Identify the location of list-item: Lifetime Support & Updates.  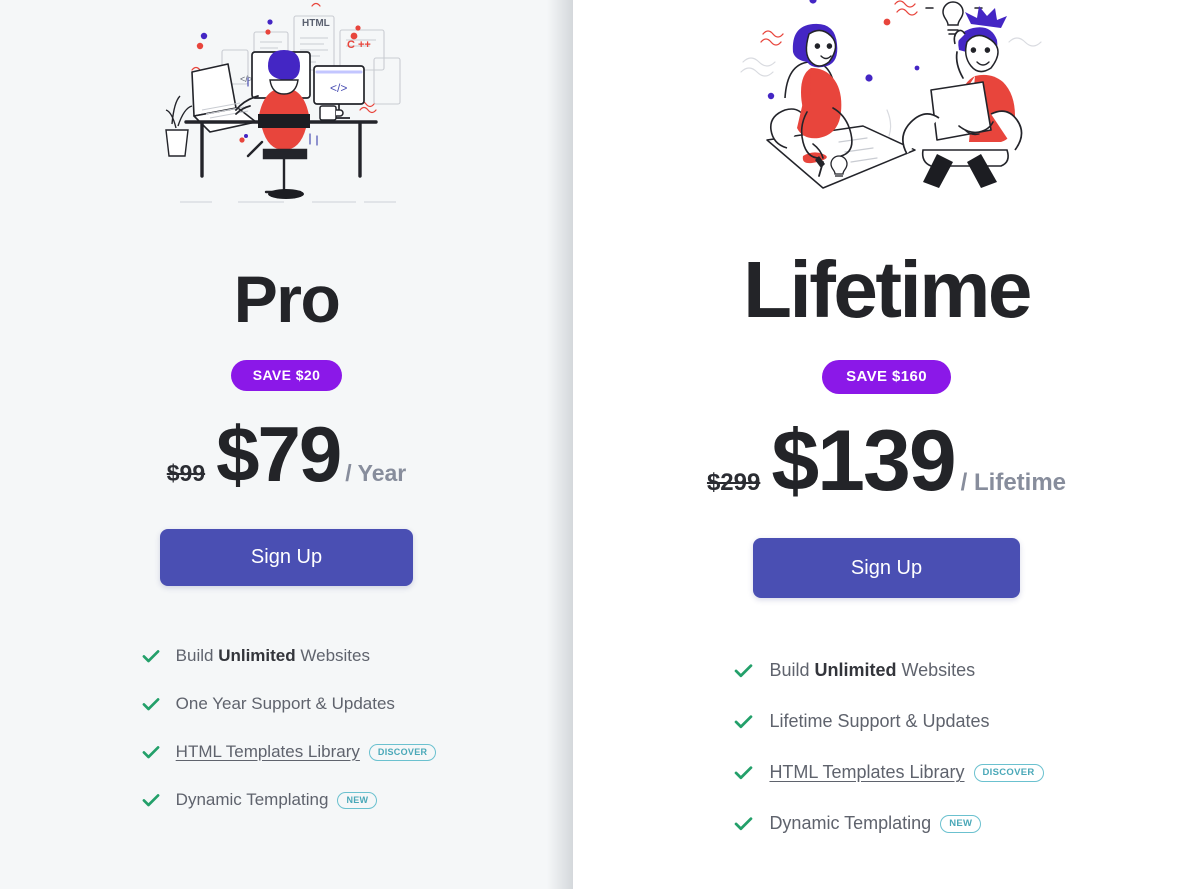
(888, 721).